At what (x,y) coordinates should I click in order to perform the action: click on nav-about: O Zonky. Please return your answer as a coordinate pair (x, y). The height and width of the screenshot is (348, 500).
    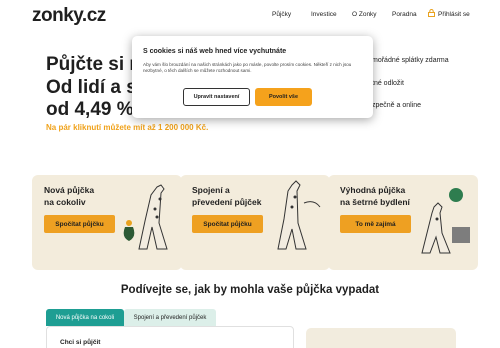
    Looking at the image, I should click on (364, 14).